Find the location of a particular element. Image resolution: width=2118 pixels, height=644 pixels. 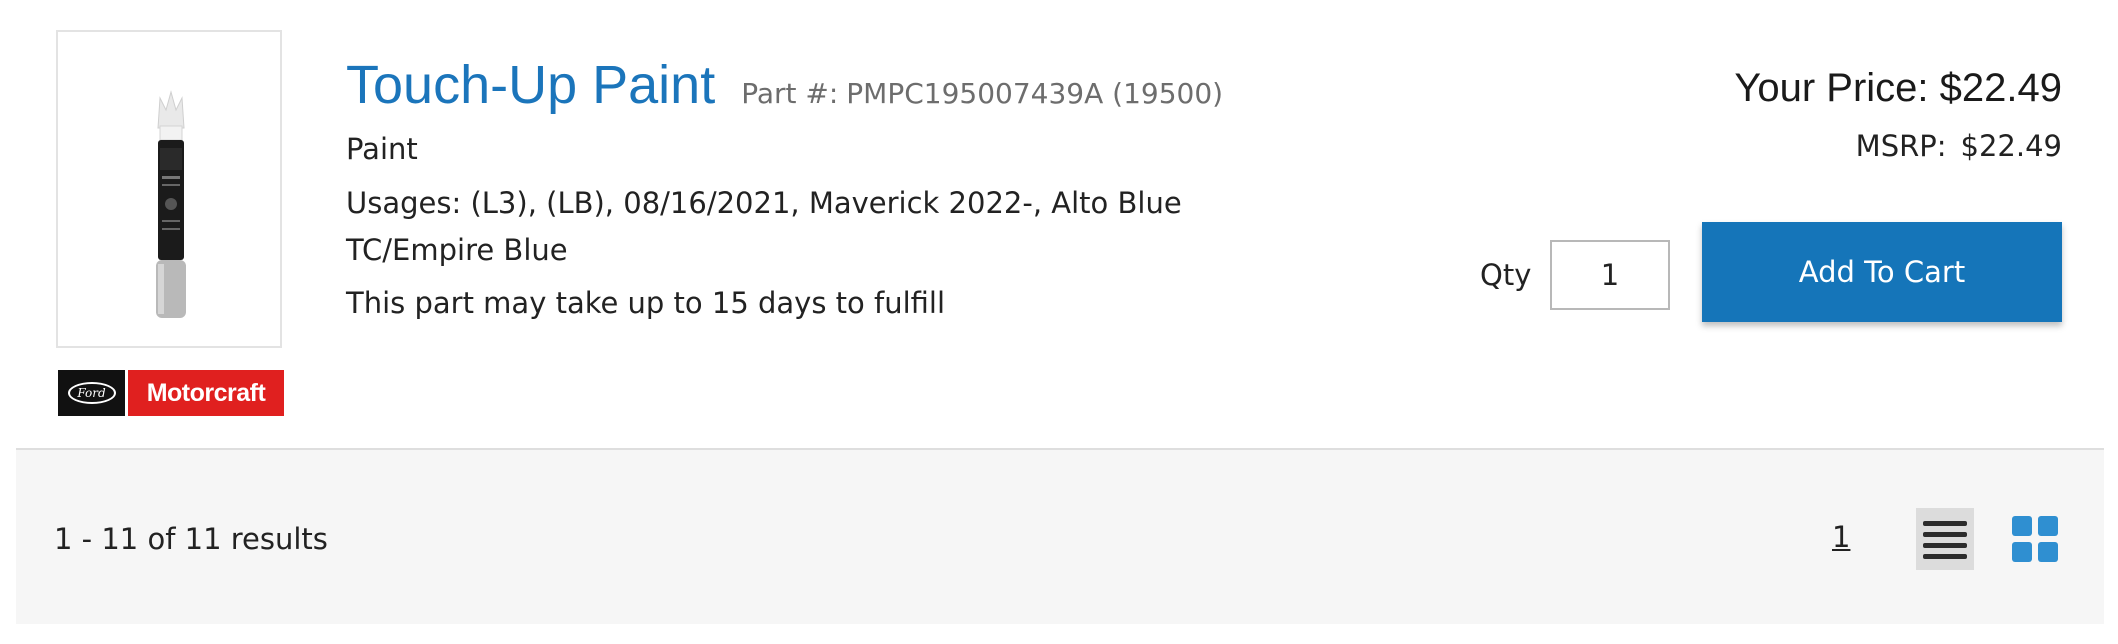

brand-logo: Ford Motorcraft is located at coordinates (171, 393).